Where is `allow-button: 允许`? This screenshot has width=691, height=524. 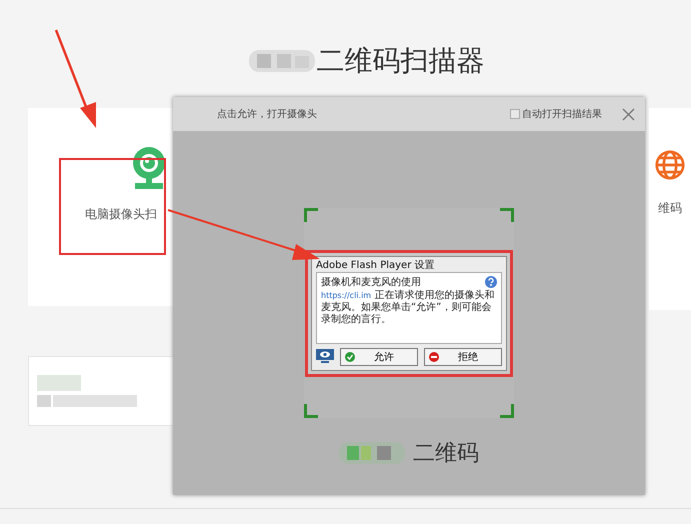 allow-button: 允许 is located at coordinates (379, 357).